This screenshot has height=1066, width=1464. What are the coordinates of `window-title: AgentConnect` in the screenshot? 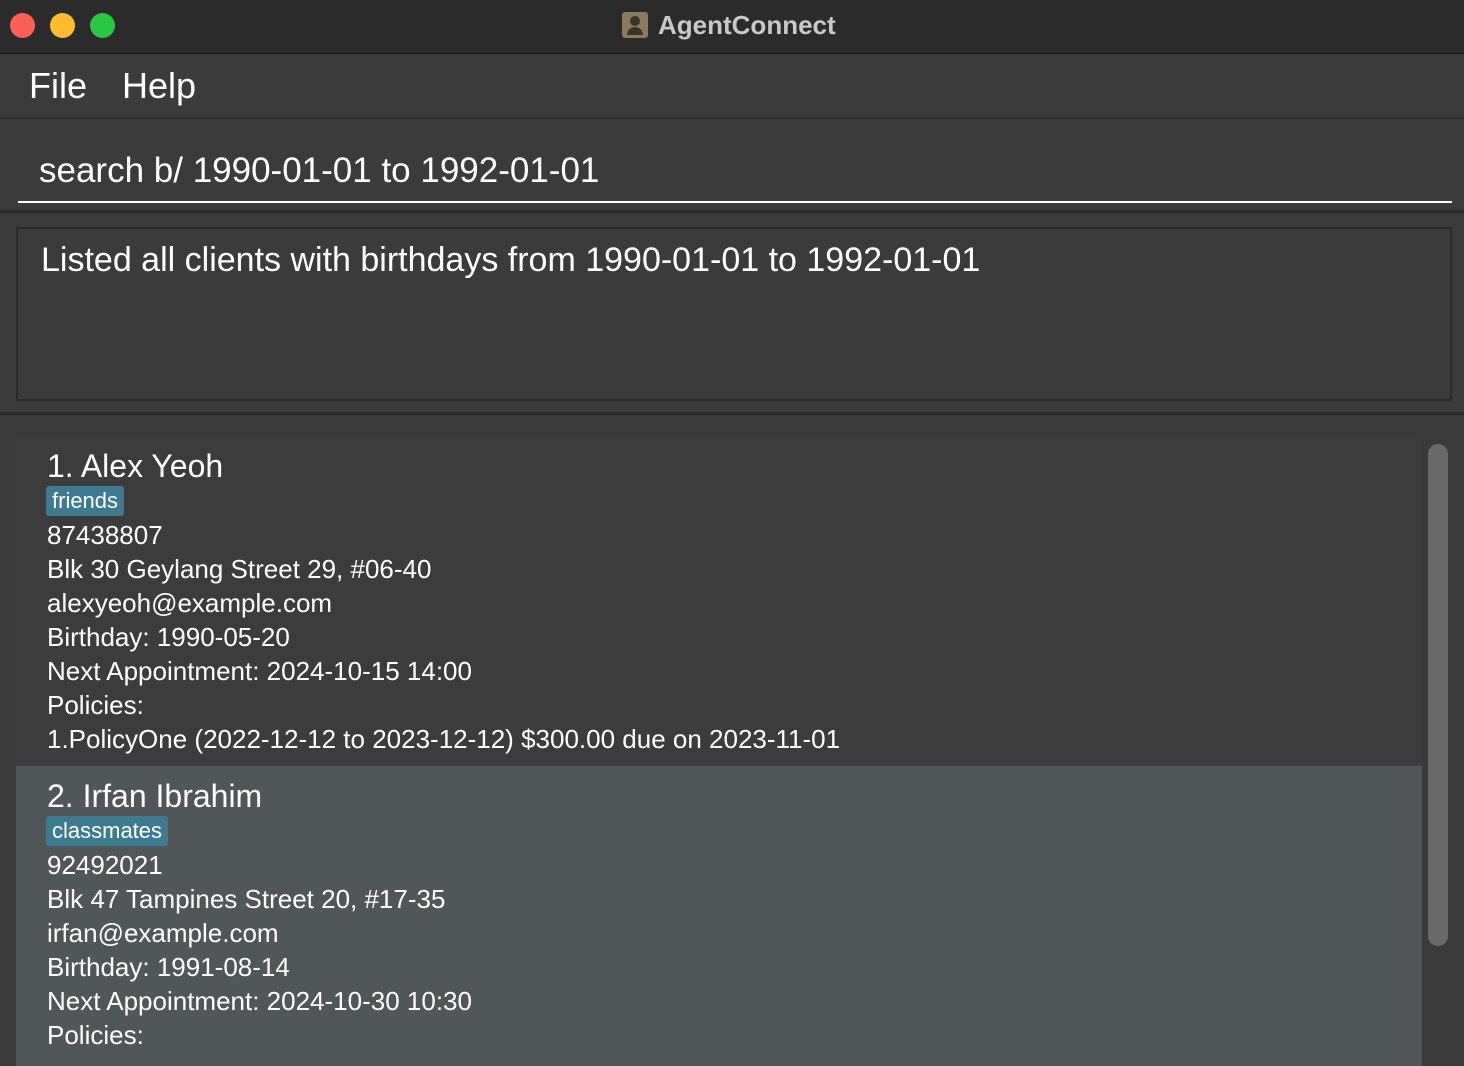 It's located at (729, 25).